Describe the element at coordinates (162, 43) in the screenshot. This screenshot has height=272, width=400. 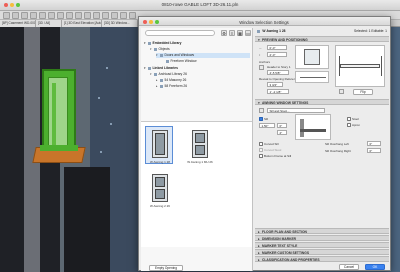
I see `tree-item-embedded-library: ▾ Embedded Library` at that location.